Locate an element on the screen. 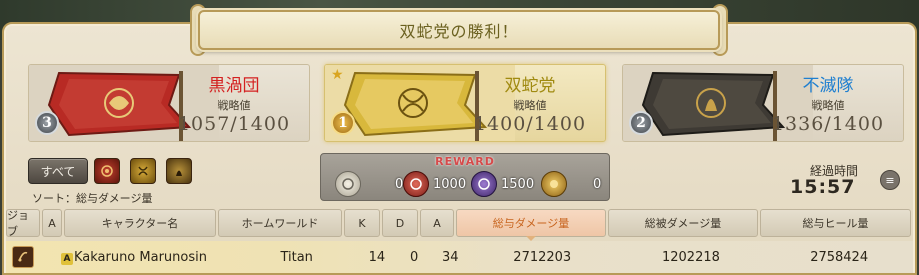  reward-wolf-marks: 0 is located at coordinates (369, 184).